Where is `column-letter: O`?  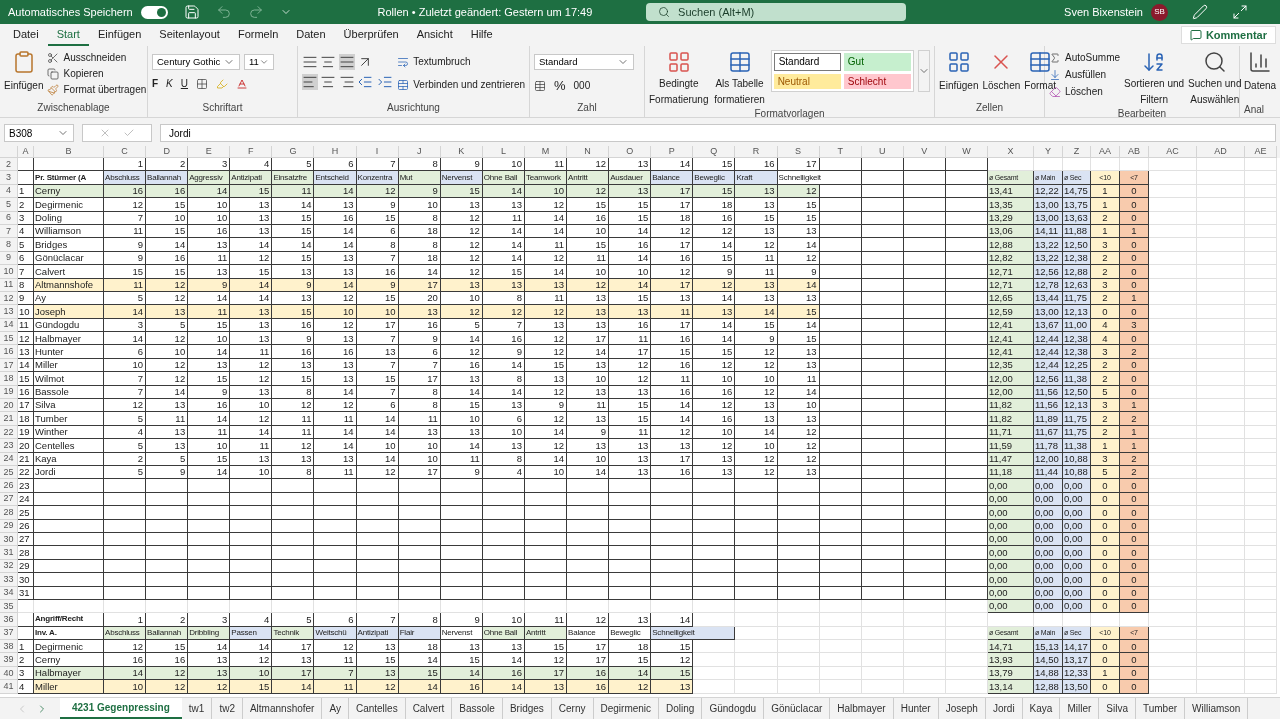
column-letter: O is located at coordinates (630, 152).